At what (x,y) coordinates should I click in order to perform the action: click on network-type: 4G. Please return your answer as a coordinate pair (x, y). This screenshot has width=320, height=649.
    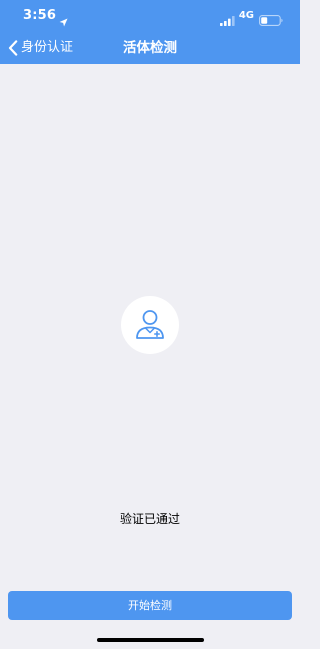
    Looking at the image, I should click on (246, 15).